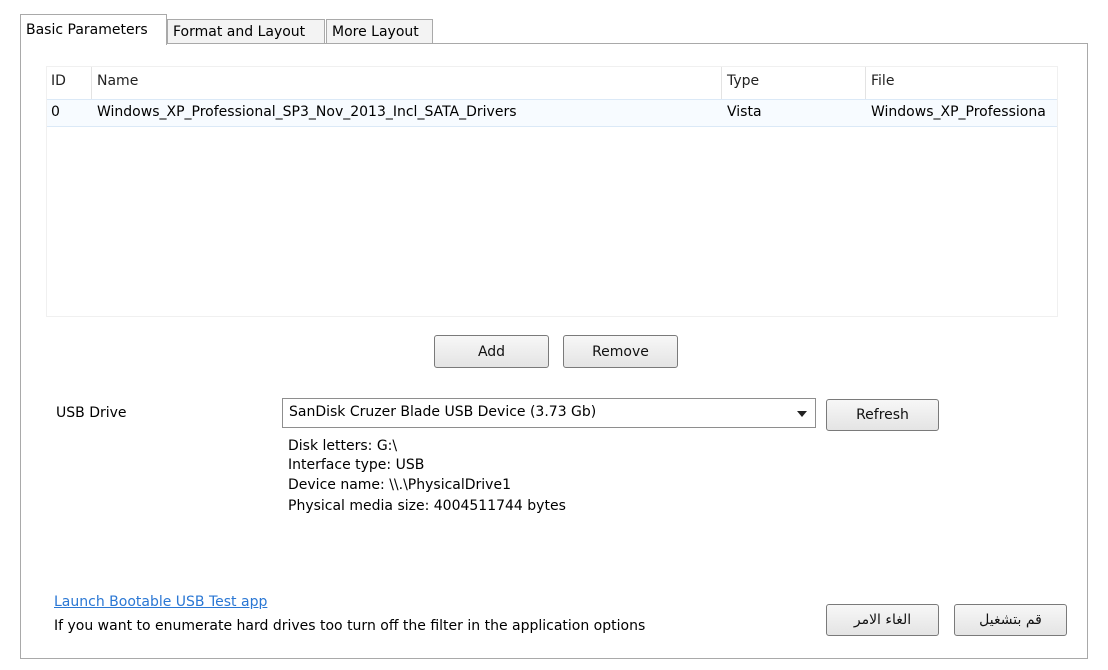 This screenshot has width=1108, height=670. Describe the element at coordinates (55, 112) in the screenshot. I see `cell-id: 0` at that location.